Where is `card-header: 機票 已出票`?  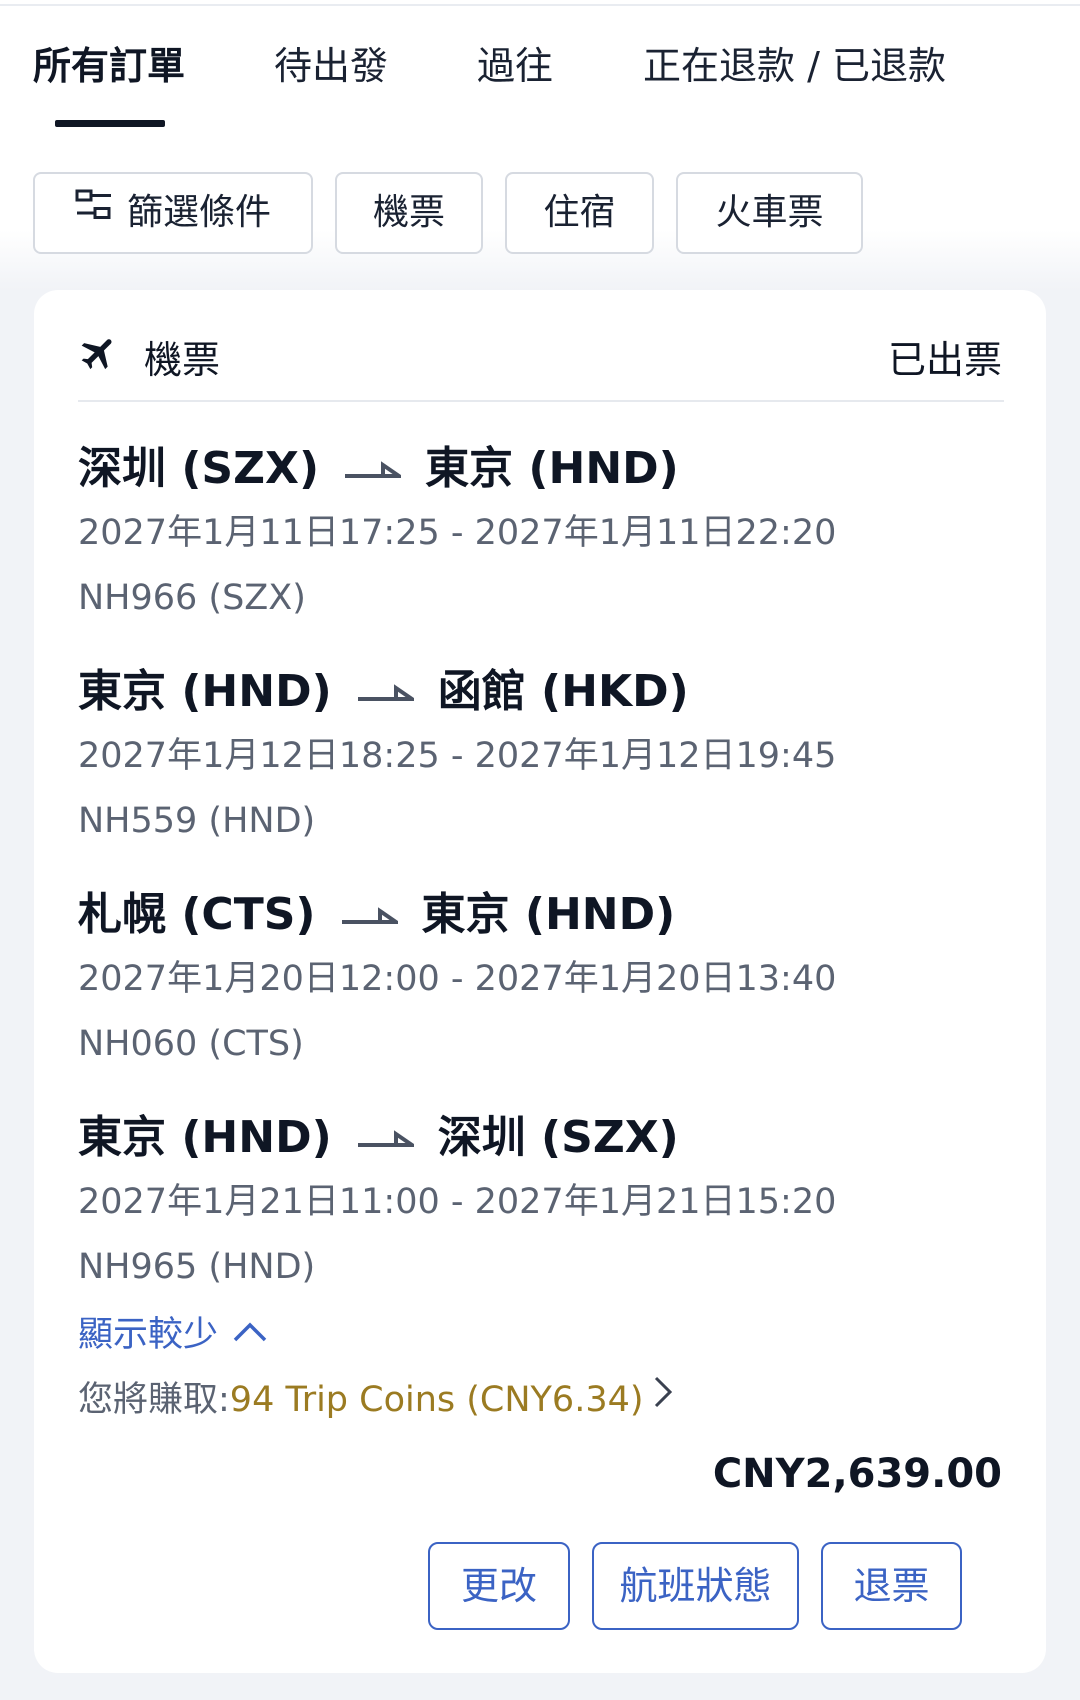
card-header: 機票 已出票 is located at coordinates (540, 356).